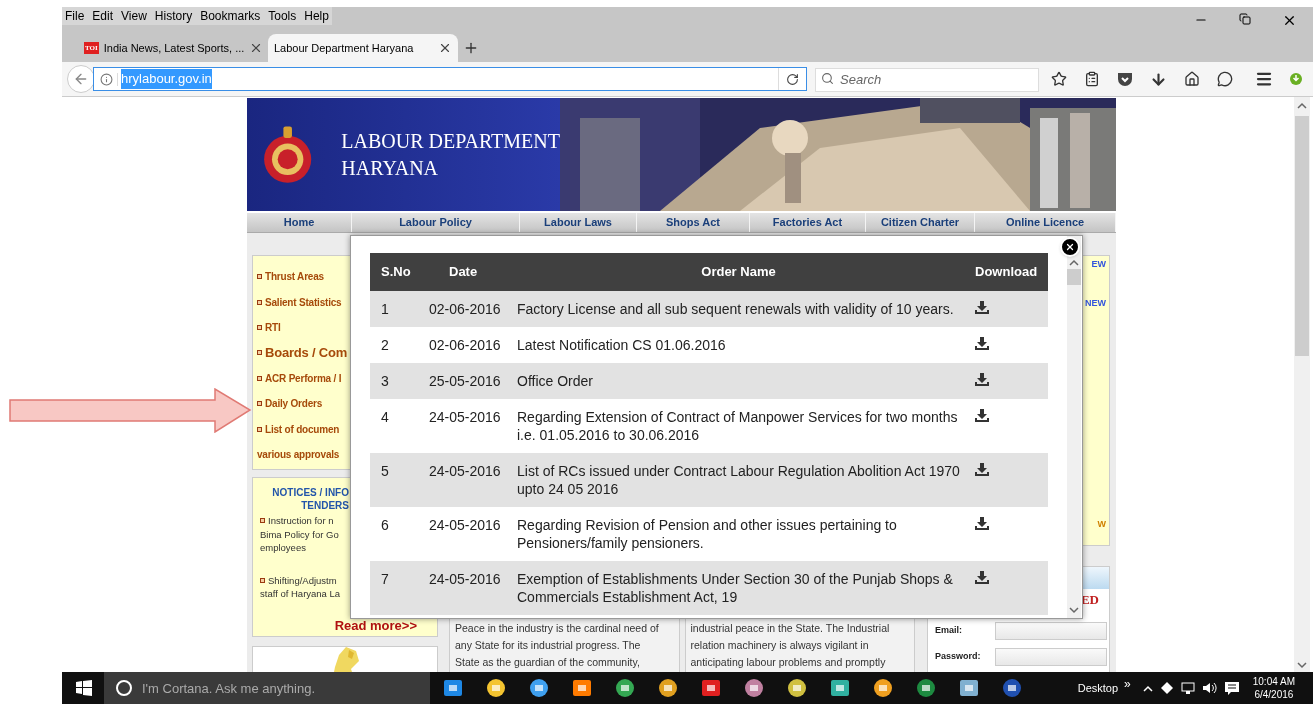  Describe the element at coordinates (300, 594) in the screenshot. I see `notice-text: staff of Haryana La` at that location.